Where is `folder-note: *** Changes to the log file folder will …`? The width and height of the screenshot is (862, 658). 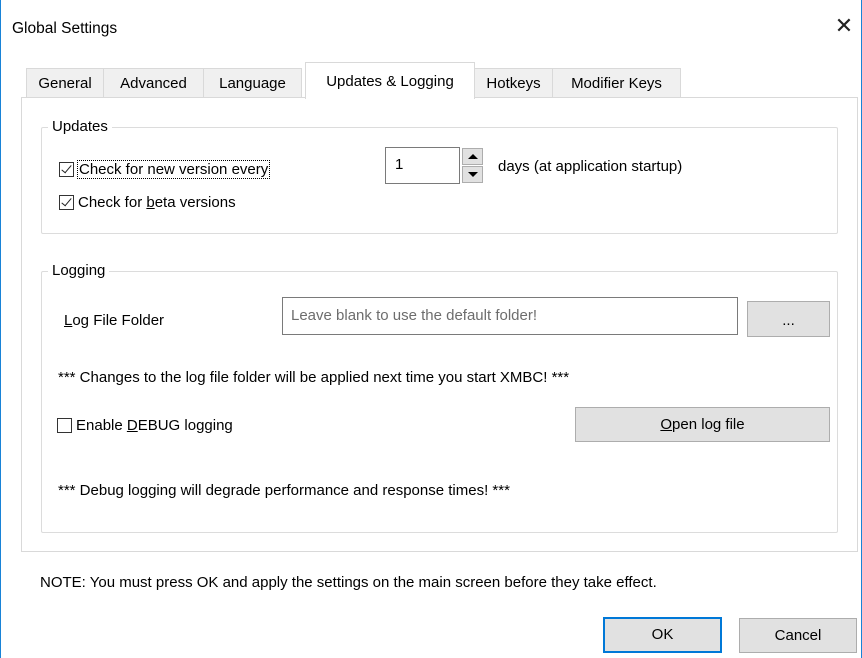
folder-note: *** Changes to the log file folder will … is located at coordinates (314, 377).